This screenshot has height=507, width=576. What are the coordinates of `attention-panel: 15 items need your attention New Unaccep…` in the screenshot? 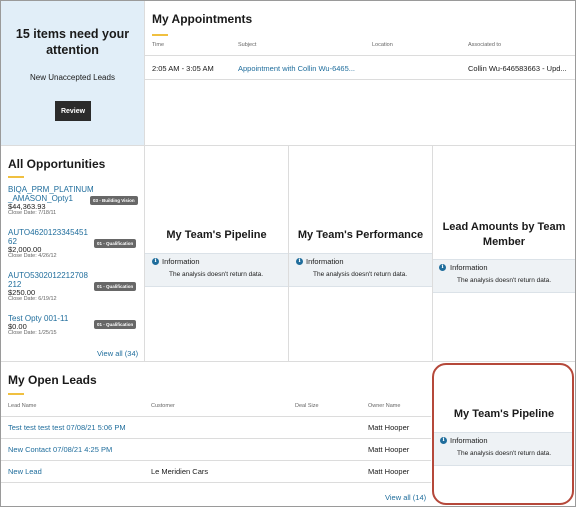 It's located at (72, 73).